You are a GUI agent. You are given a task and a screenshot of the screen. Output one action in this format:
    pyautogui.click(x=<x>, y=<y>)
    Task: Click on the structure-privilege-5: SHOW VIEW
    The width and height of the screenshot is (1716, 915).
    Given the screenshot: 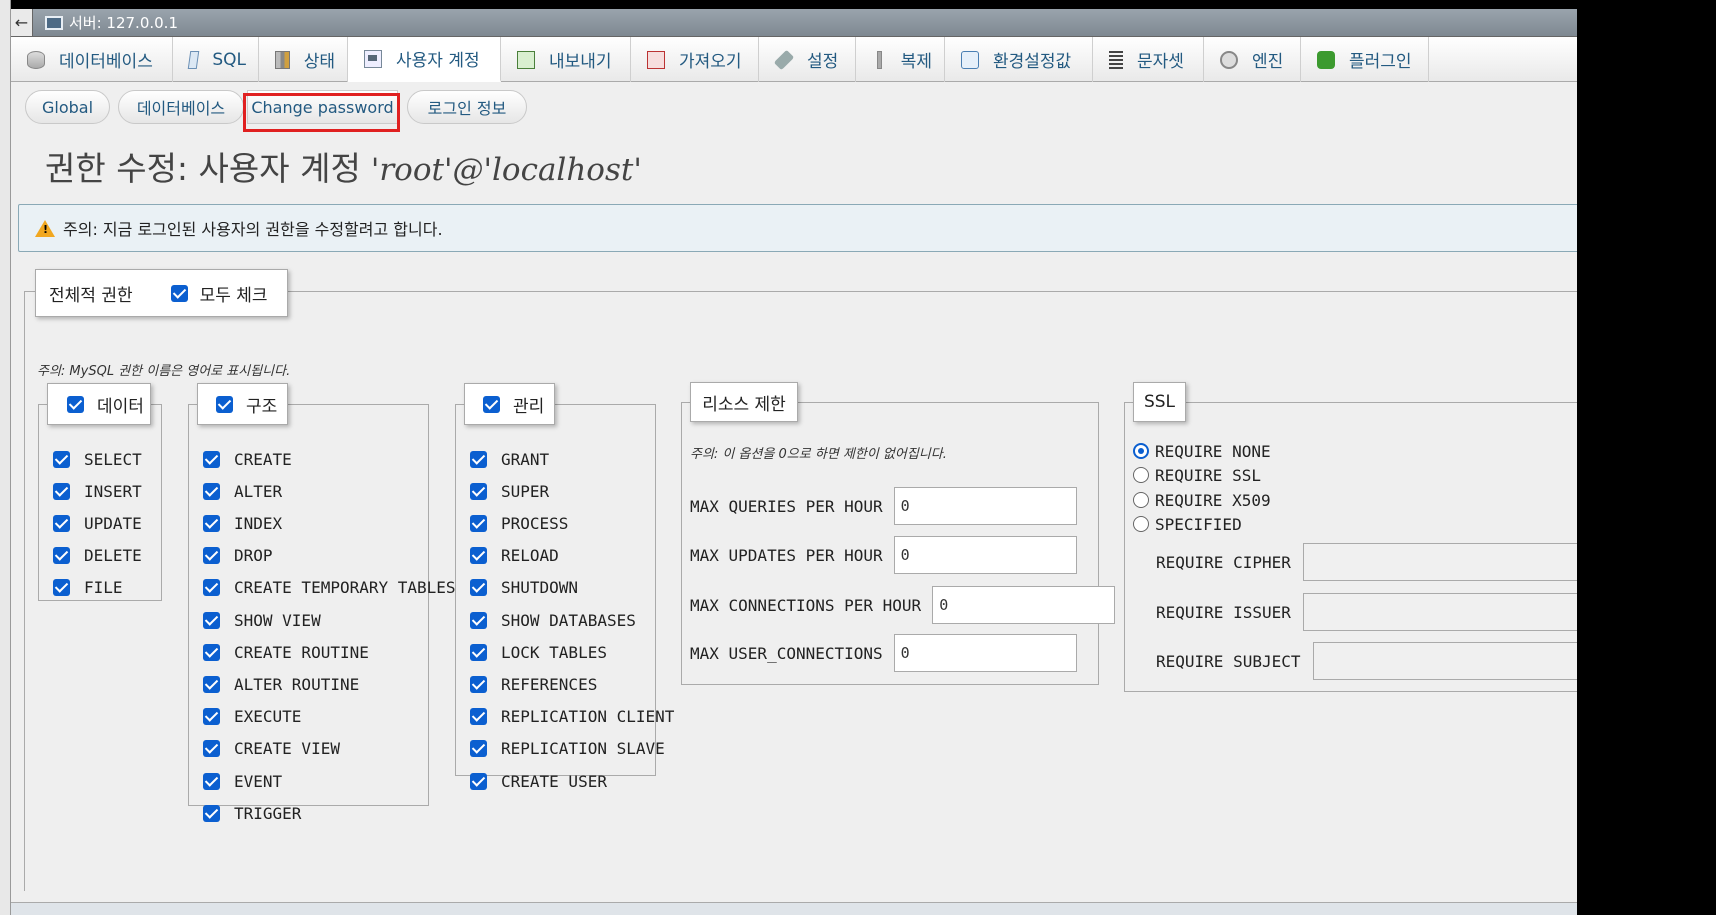 What is the action you would take?
    pyautogui.click(x=262, y=620)
    